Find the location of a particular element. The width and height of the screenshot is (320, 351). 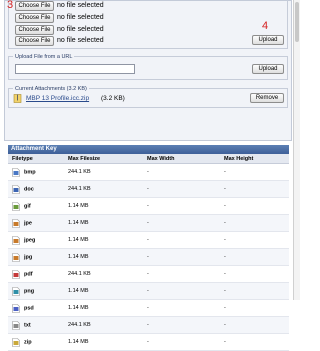

file-status-4: no file selected is located at coordinates (80, 40).